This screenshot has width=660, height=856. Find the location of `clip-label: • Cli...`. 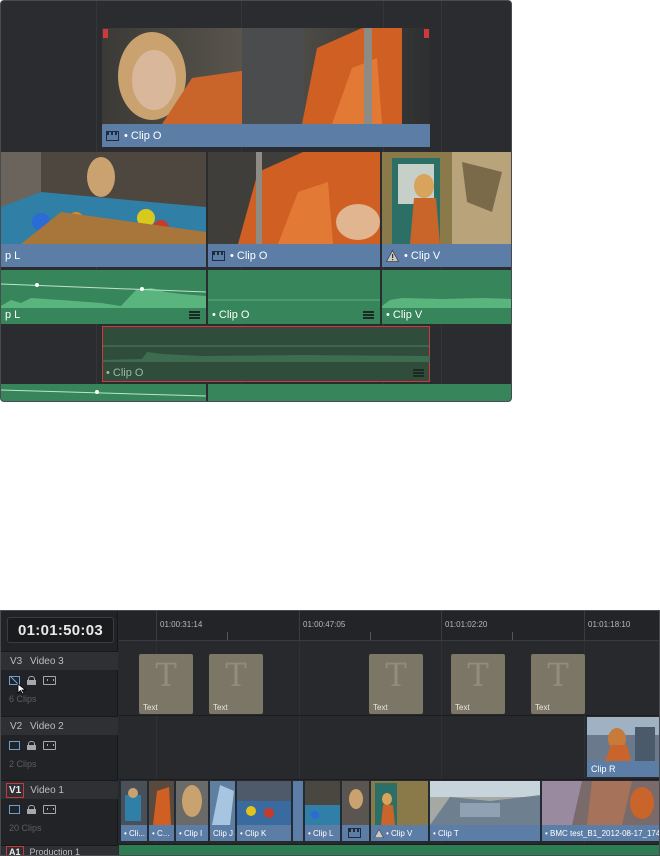

clip-label: • Cli... is located at coordinates (135, 833).